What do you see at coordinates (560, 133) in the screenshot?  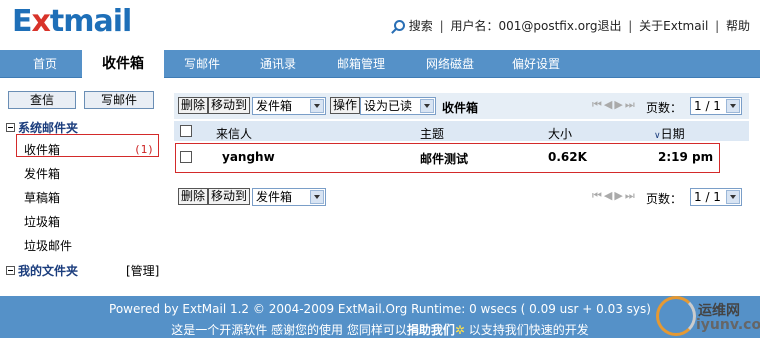 I see `column-size: 大小` at bounding box center [560, 133].